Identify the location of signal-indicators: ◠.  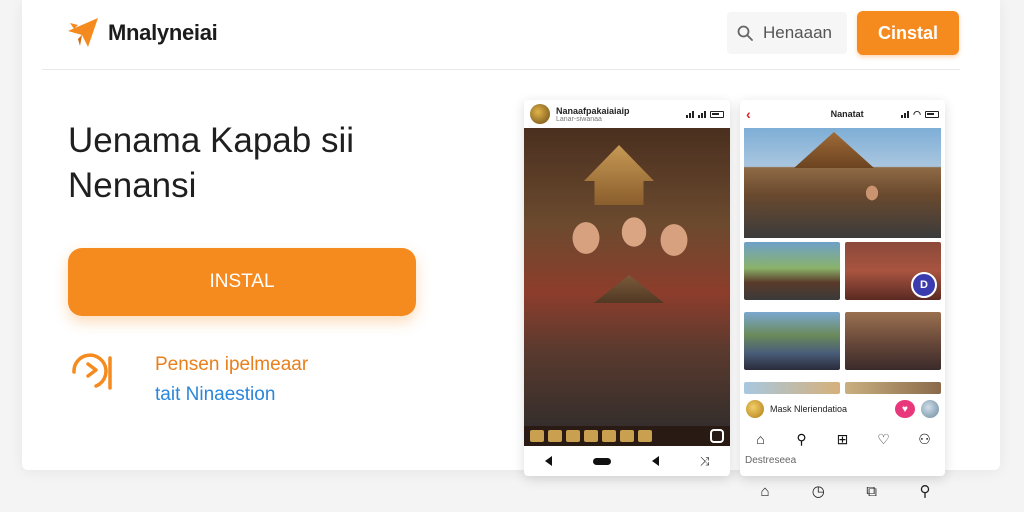
(920, 114).